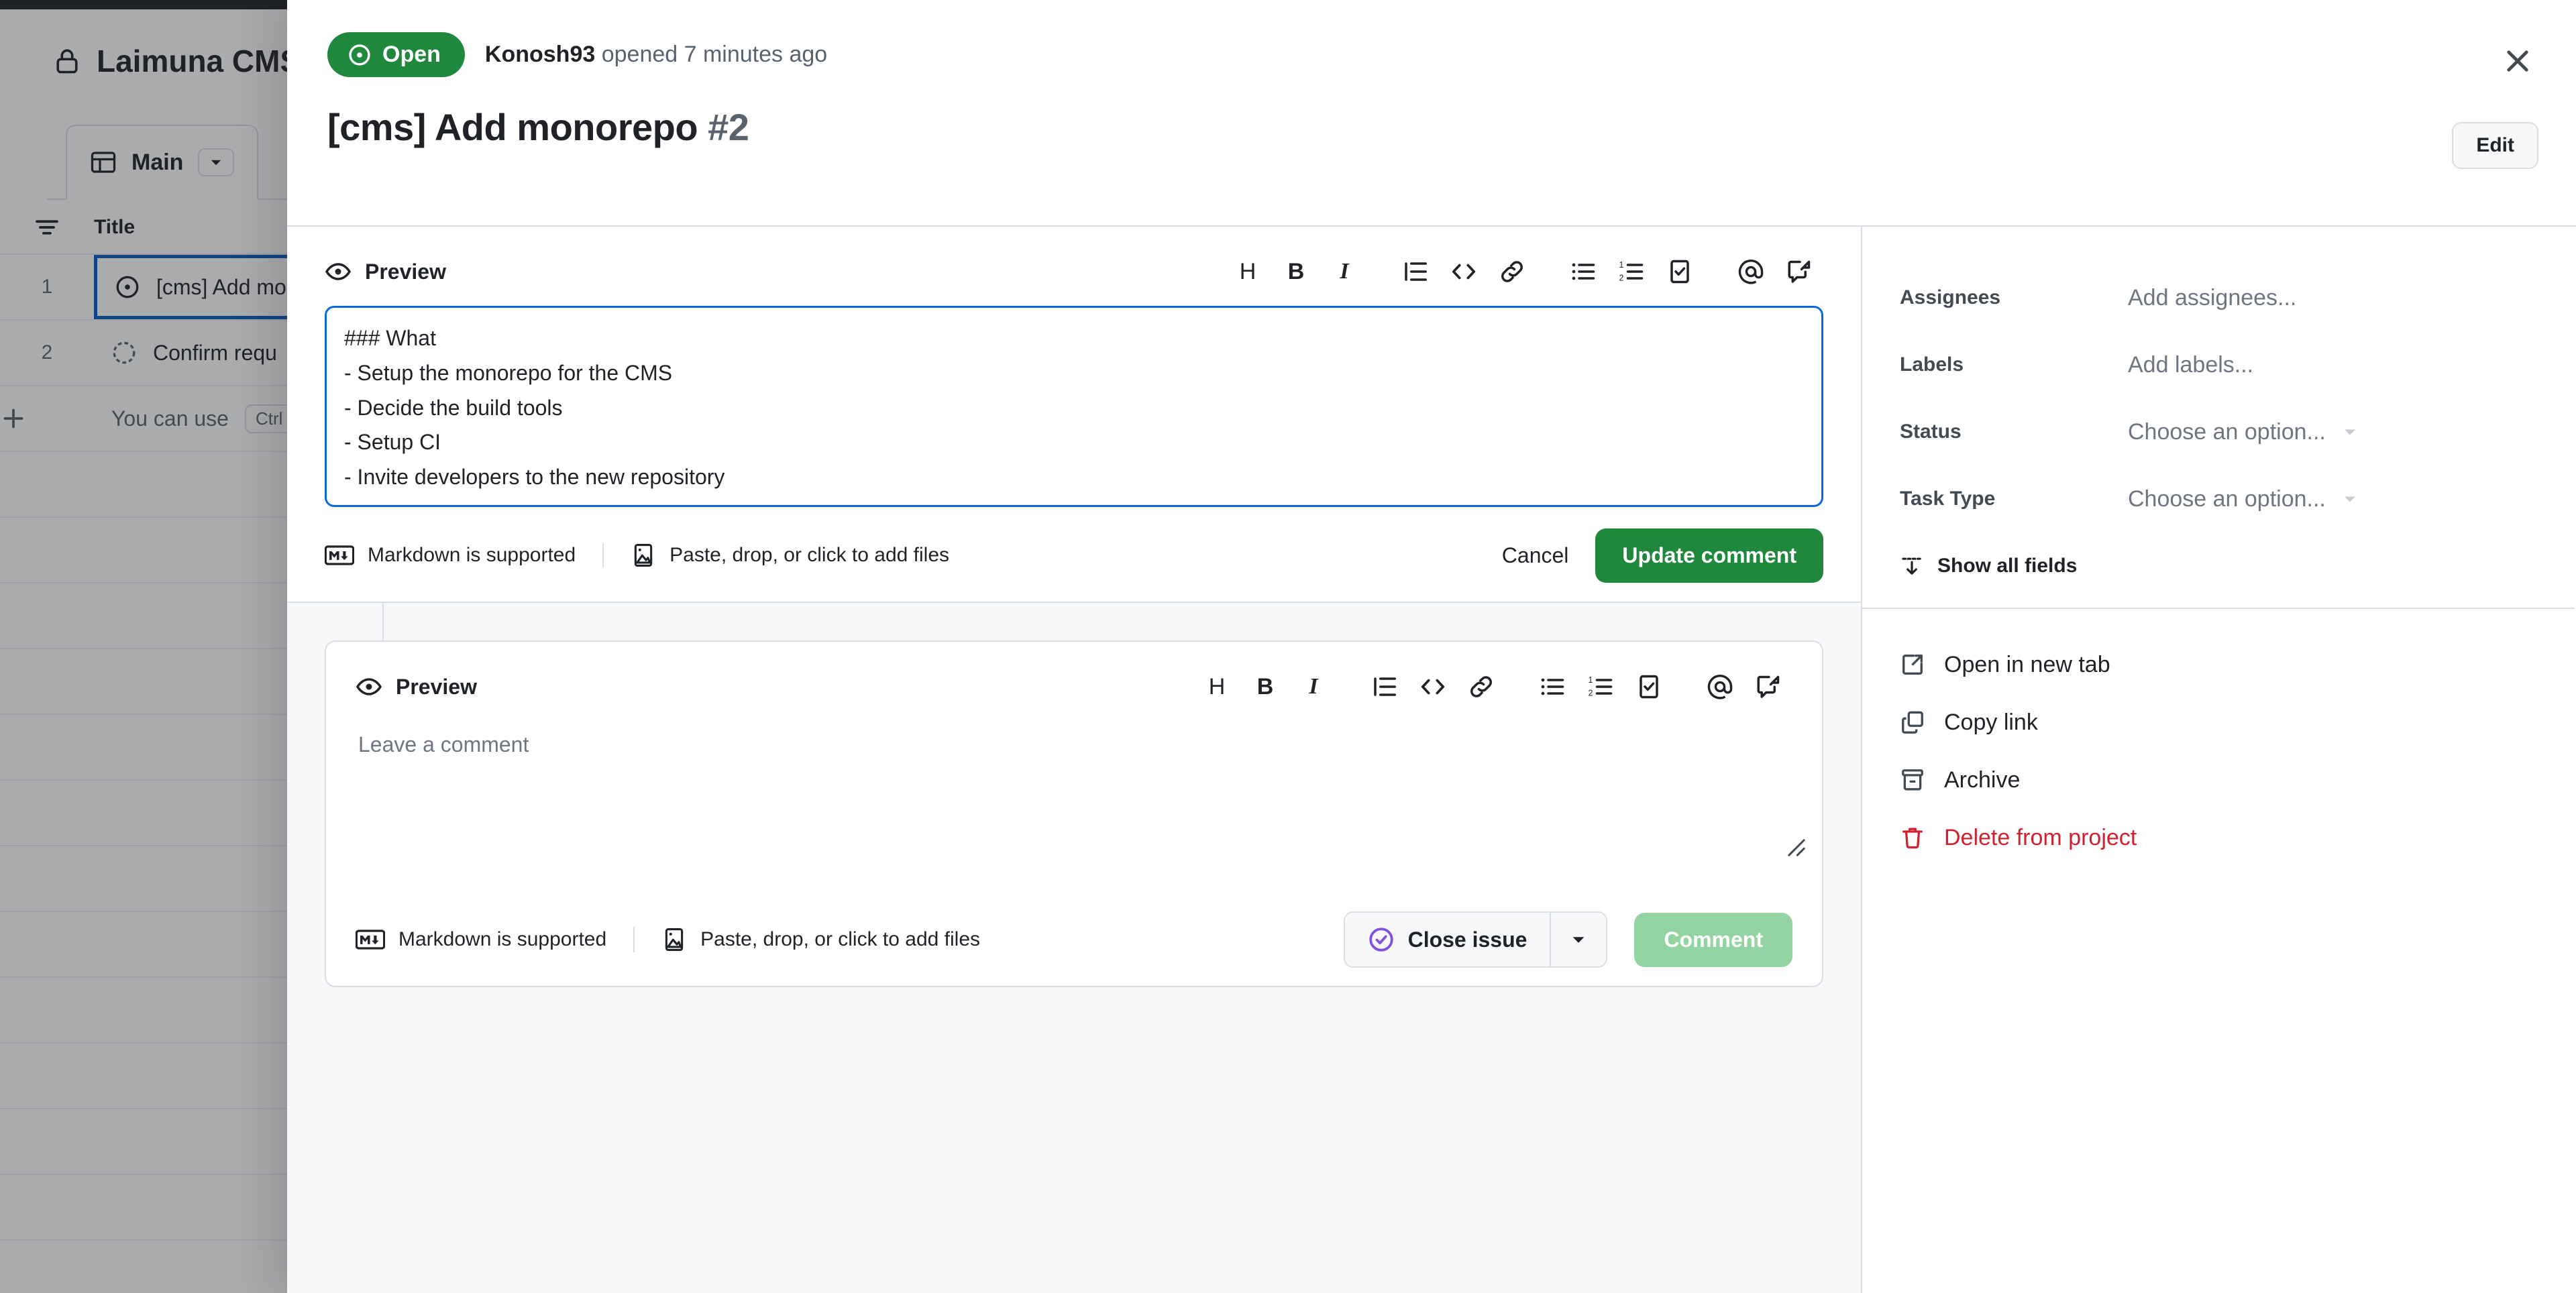  Describe the element at coordinates (2218, 566) in the screenshot. I see `show-all-fields-button: Show all fields` at that location.